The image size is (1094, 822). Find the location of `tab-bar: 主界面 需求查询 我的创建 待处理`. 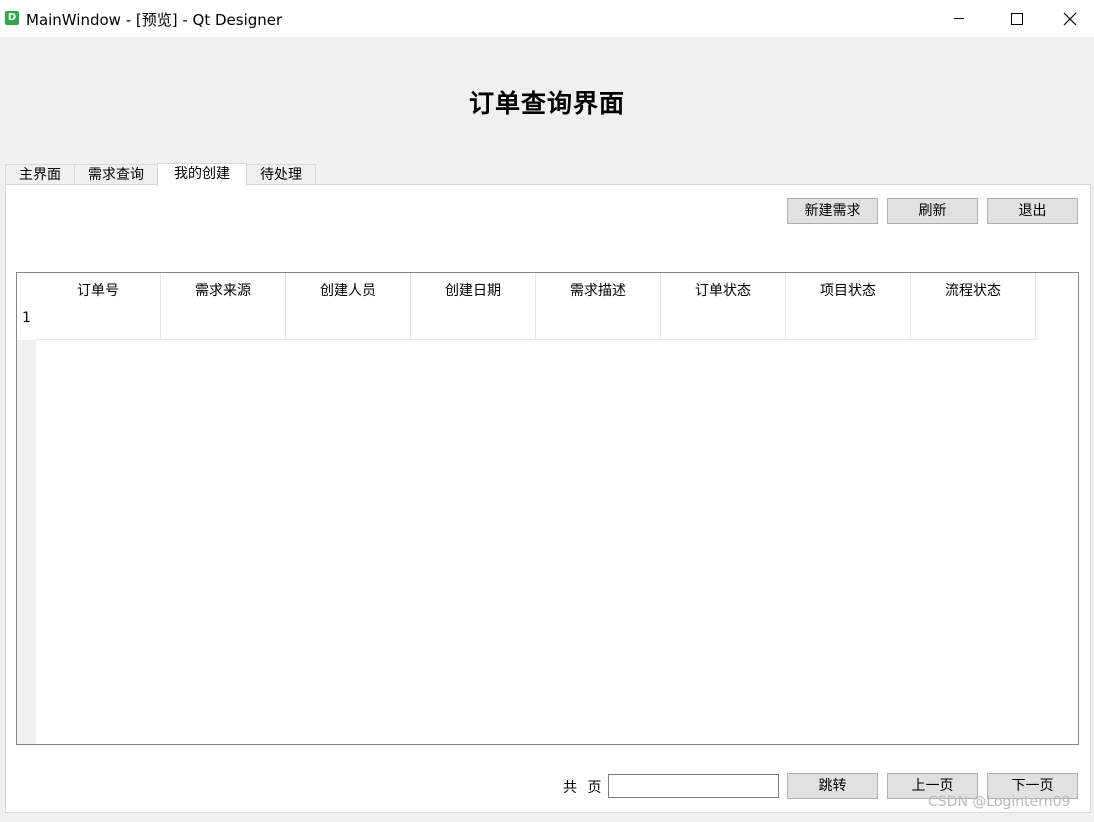

tab-bar: 主界面 需求查询 我的创建 待处理 is located at coordinates (160, 174).